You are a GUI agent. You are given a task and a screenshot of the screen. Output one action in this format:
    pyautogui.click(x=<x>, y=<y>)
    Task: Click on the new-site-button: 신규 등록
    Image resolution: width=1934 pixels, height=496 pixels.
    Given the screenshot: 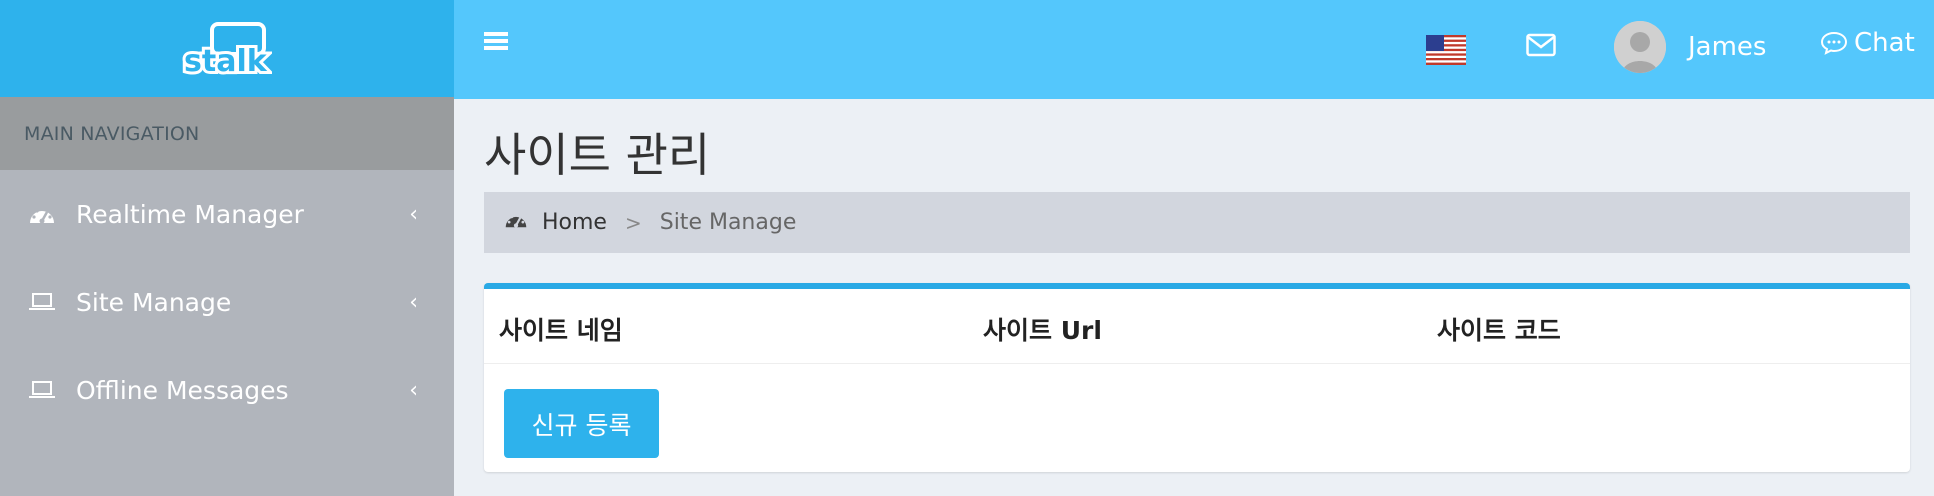 What is the action you would take?
    pyautogui.click(x=581, y=423)
    